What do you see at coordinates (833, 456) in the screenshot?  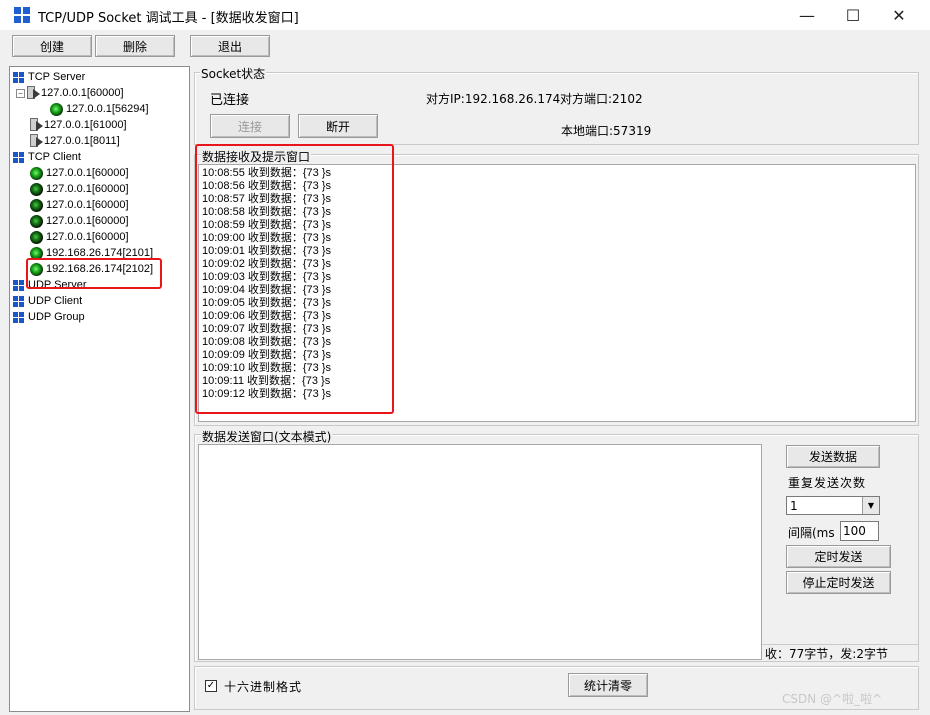 I see `send-data-button: 发送数据` at bounding box center [833, 456].